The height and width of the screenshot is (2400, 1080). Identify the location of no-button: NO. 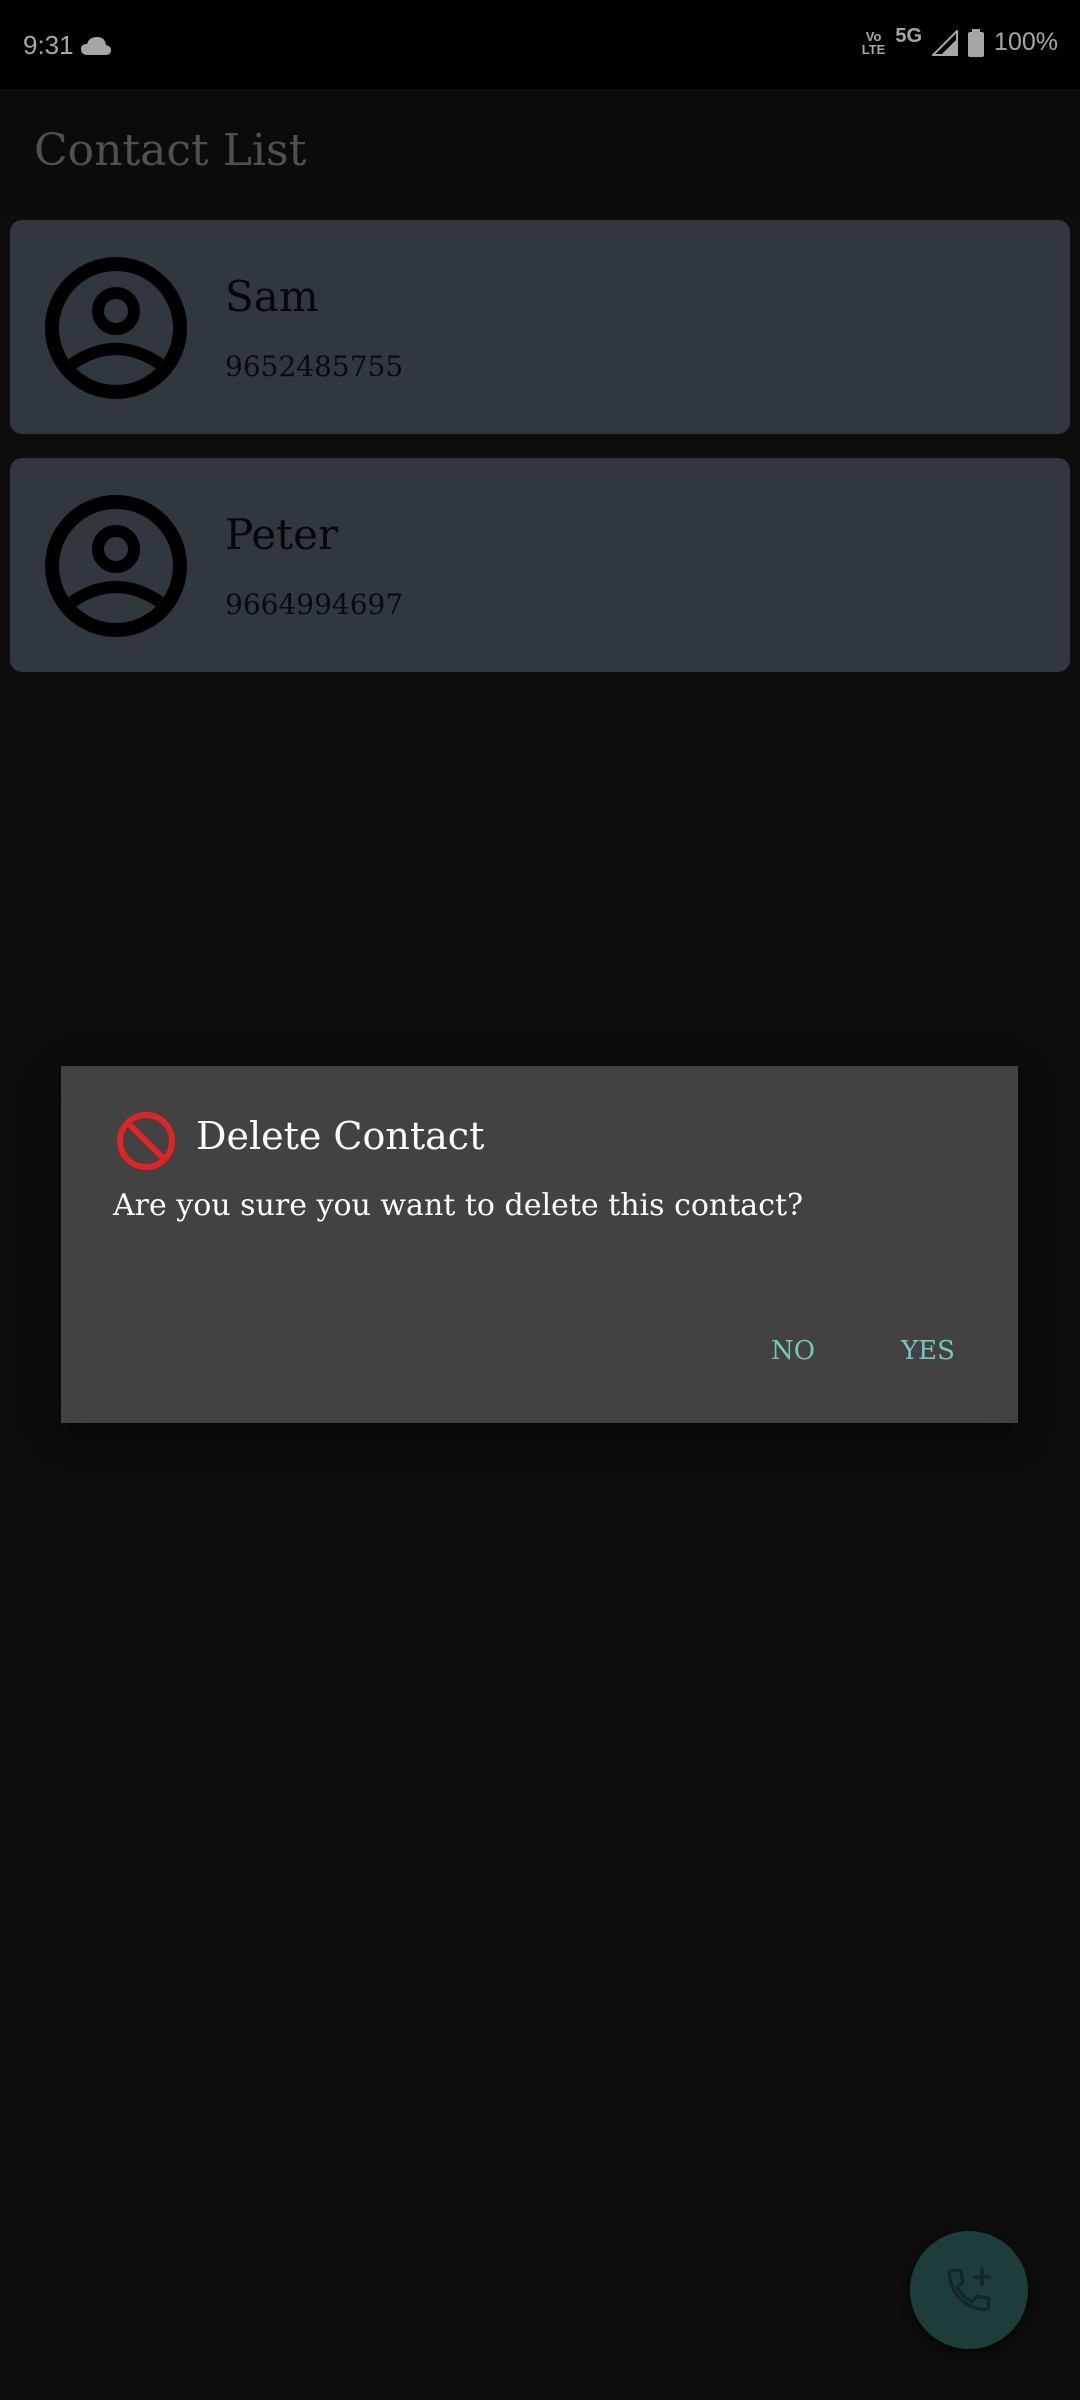
(793, 1351).